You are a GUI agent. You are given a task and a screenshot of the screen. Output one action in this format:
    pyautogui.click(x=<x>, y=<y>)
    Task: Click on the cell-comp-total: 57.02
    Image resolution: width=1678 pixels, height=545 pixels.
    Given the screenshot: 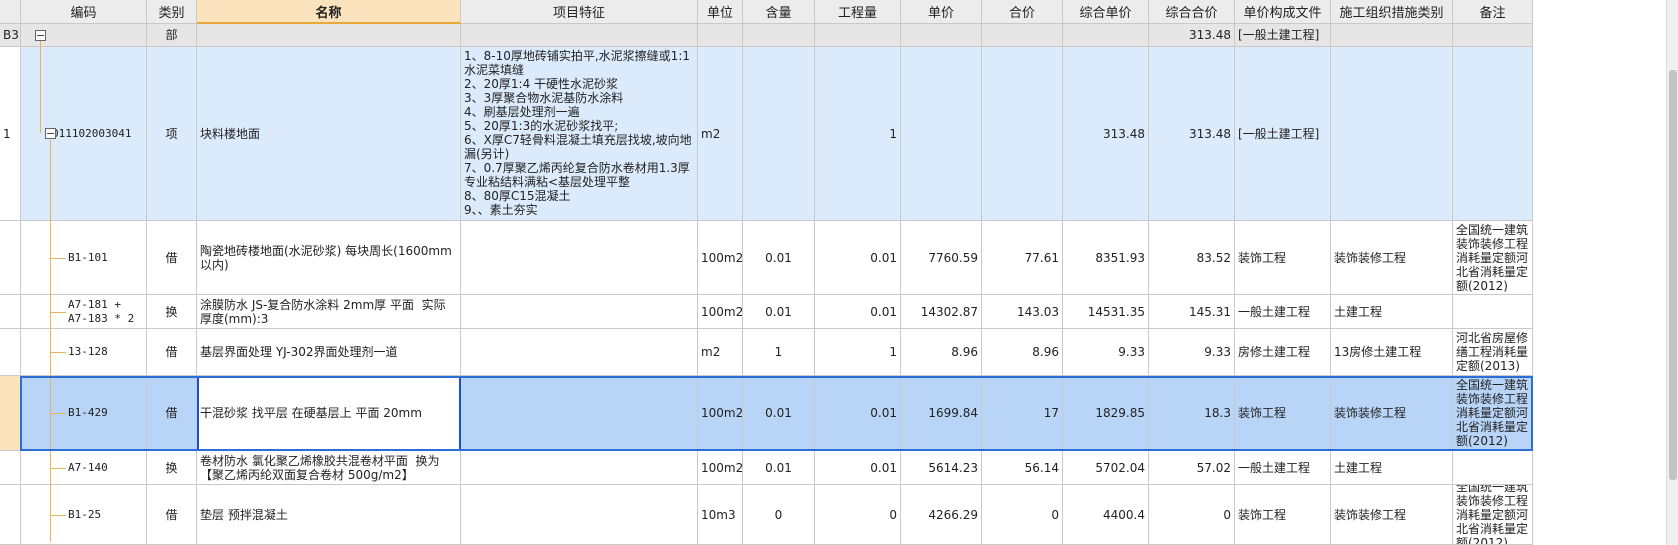 What is the action you would take?
    pyautogui.click(x=1192, y=468)
    